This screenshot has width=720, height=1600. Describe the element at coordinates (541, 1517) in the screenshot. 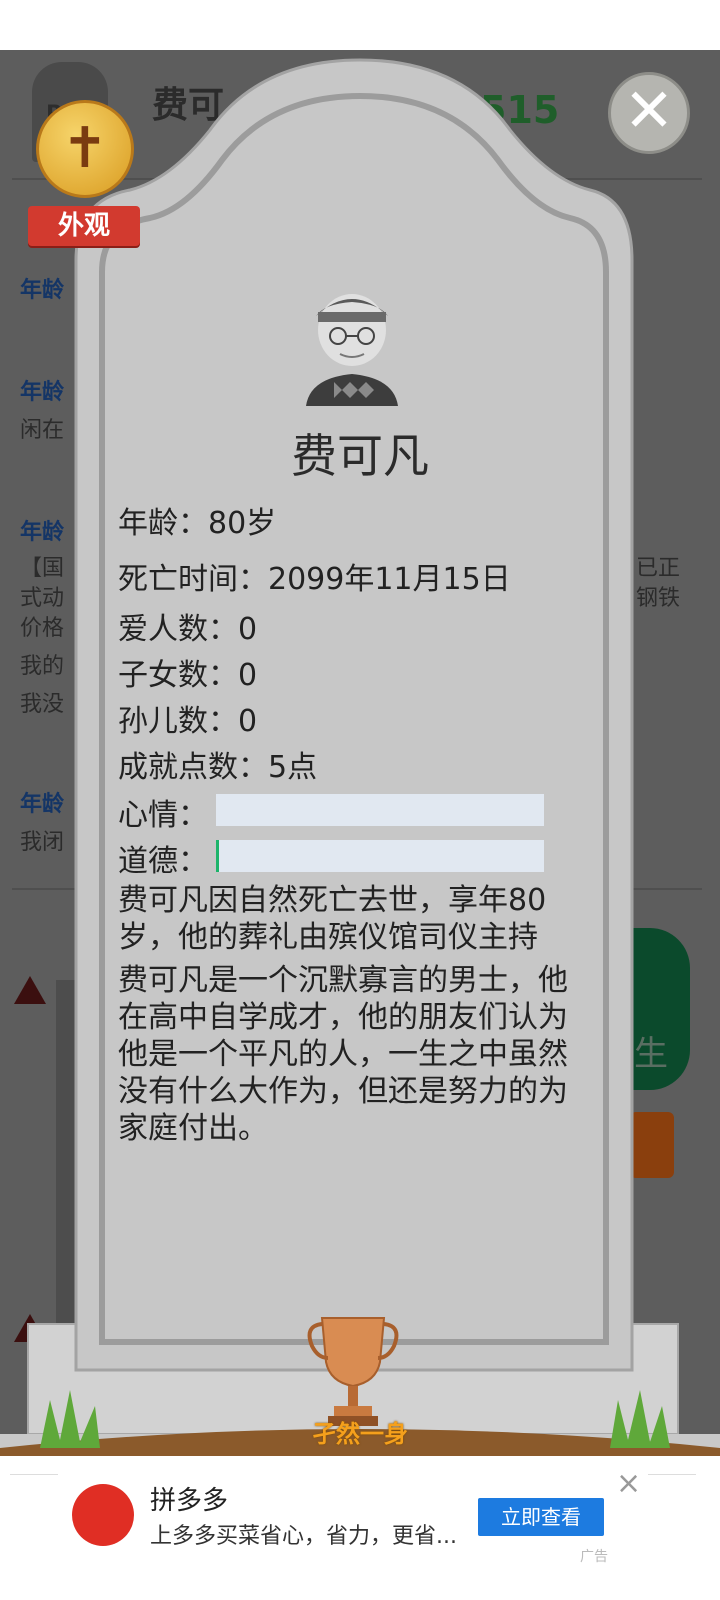

I see `ad-view-button: 立即查看` at that location.